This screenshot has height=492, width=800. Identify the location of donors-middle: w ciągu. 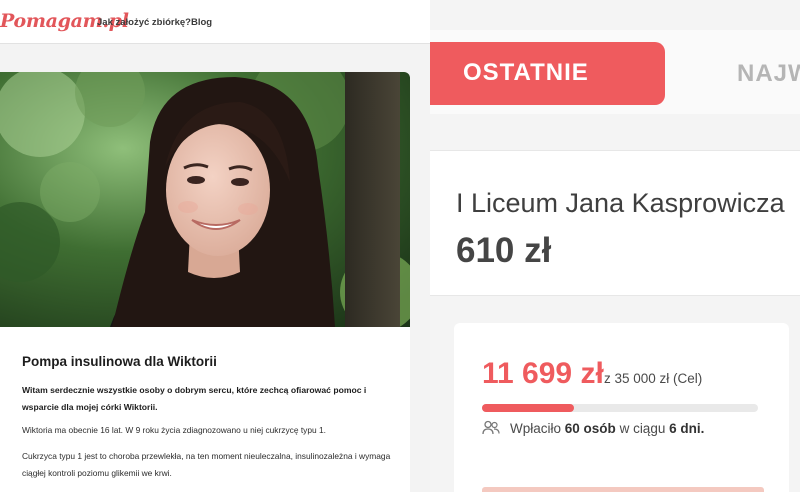
(642, 428).